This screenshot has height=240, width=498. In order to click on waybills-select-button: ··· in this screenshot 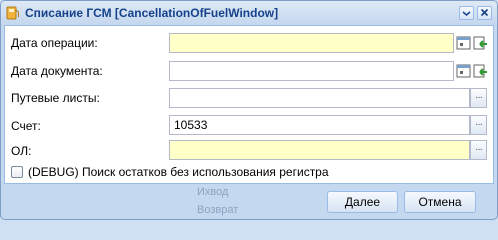, I will do `click(478, 98)`.